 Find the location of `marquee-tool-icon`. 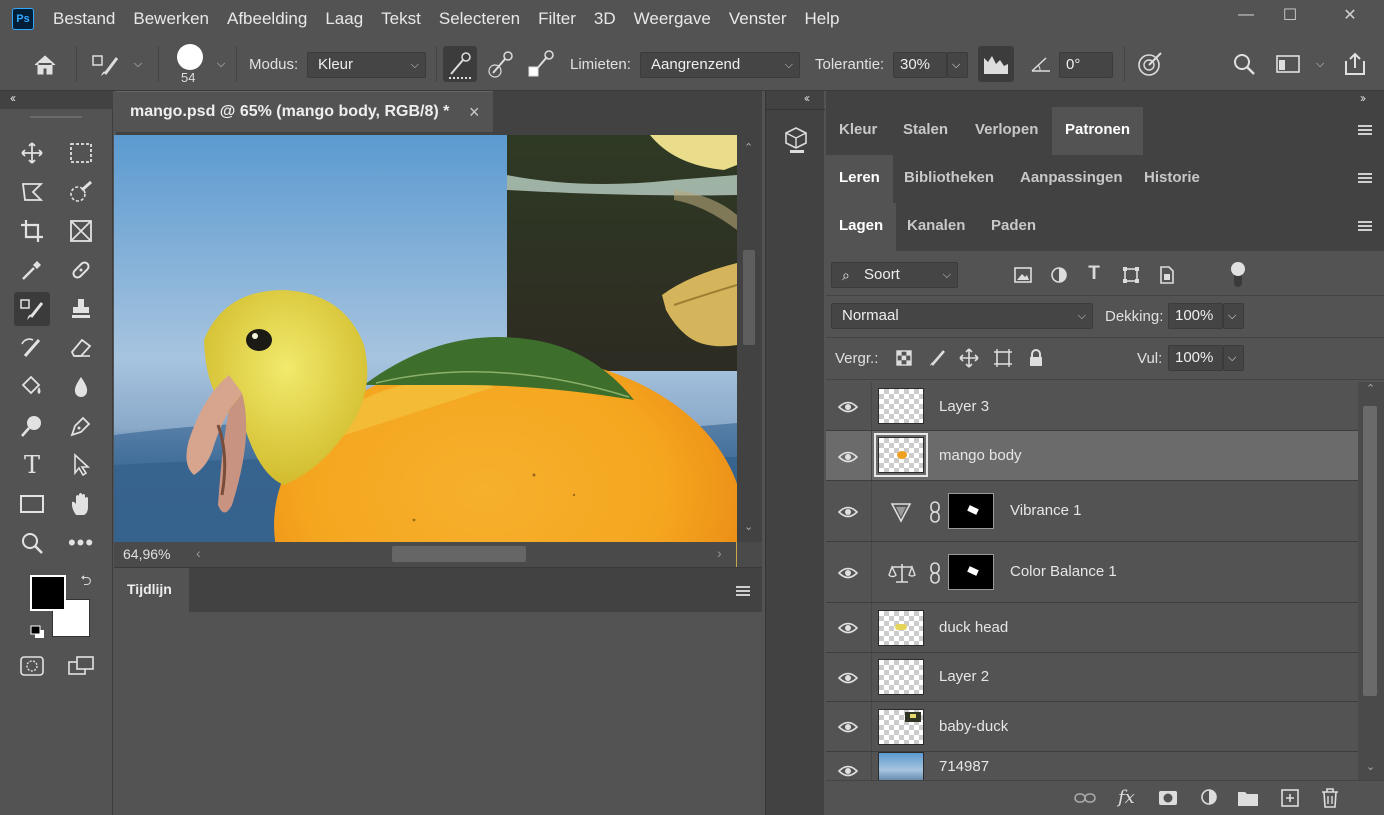

marquee-tool-icon is located at coordinates (81, 153).